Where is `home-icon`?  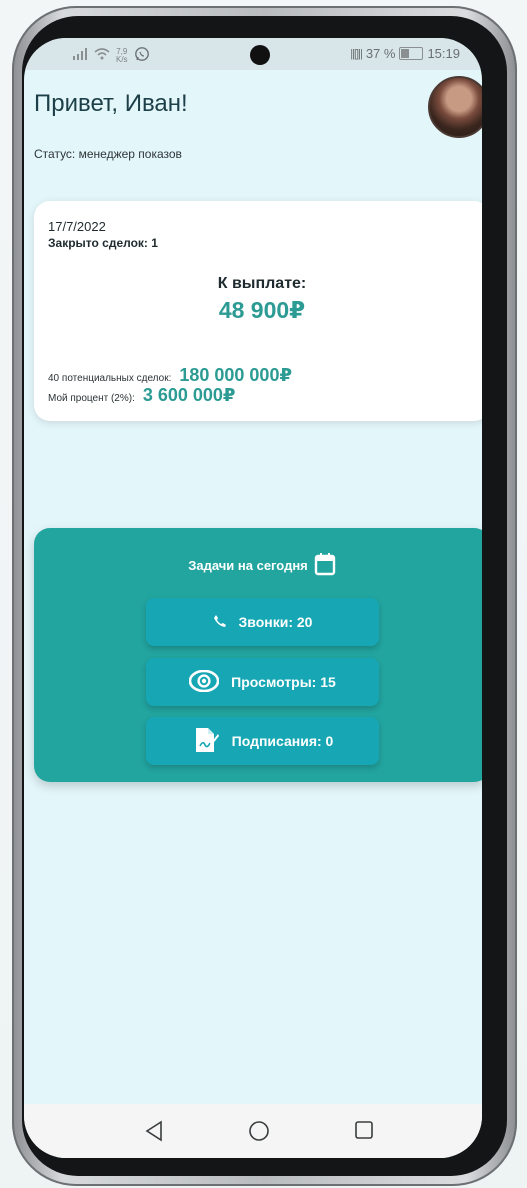 home-icon is located at coordinates (259, 1133).